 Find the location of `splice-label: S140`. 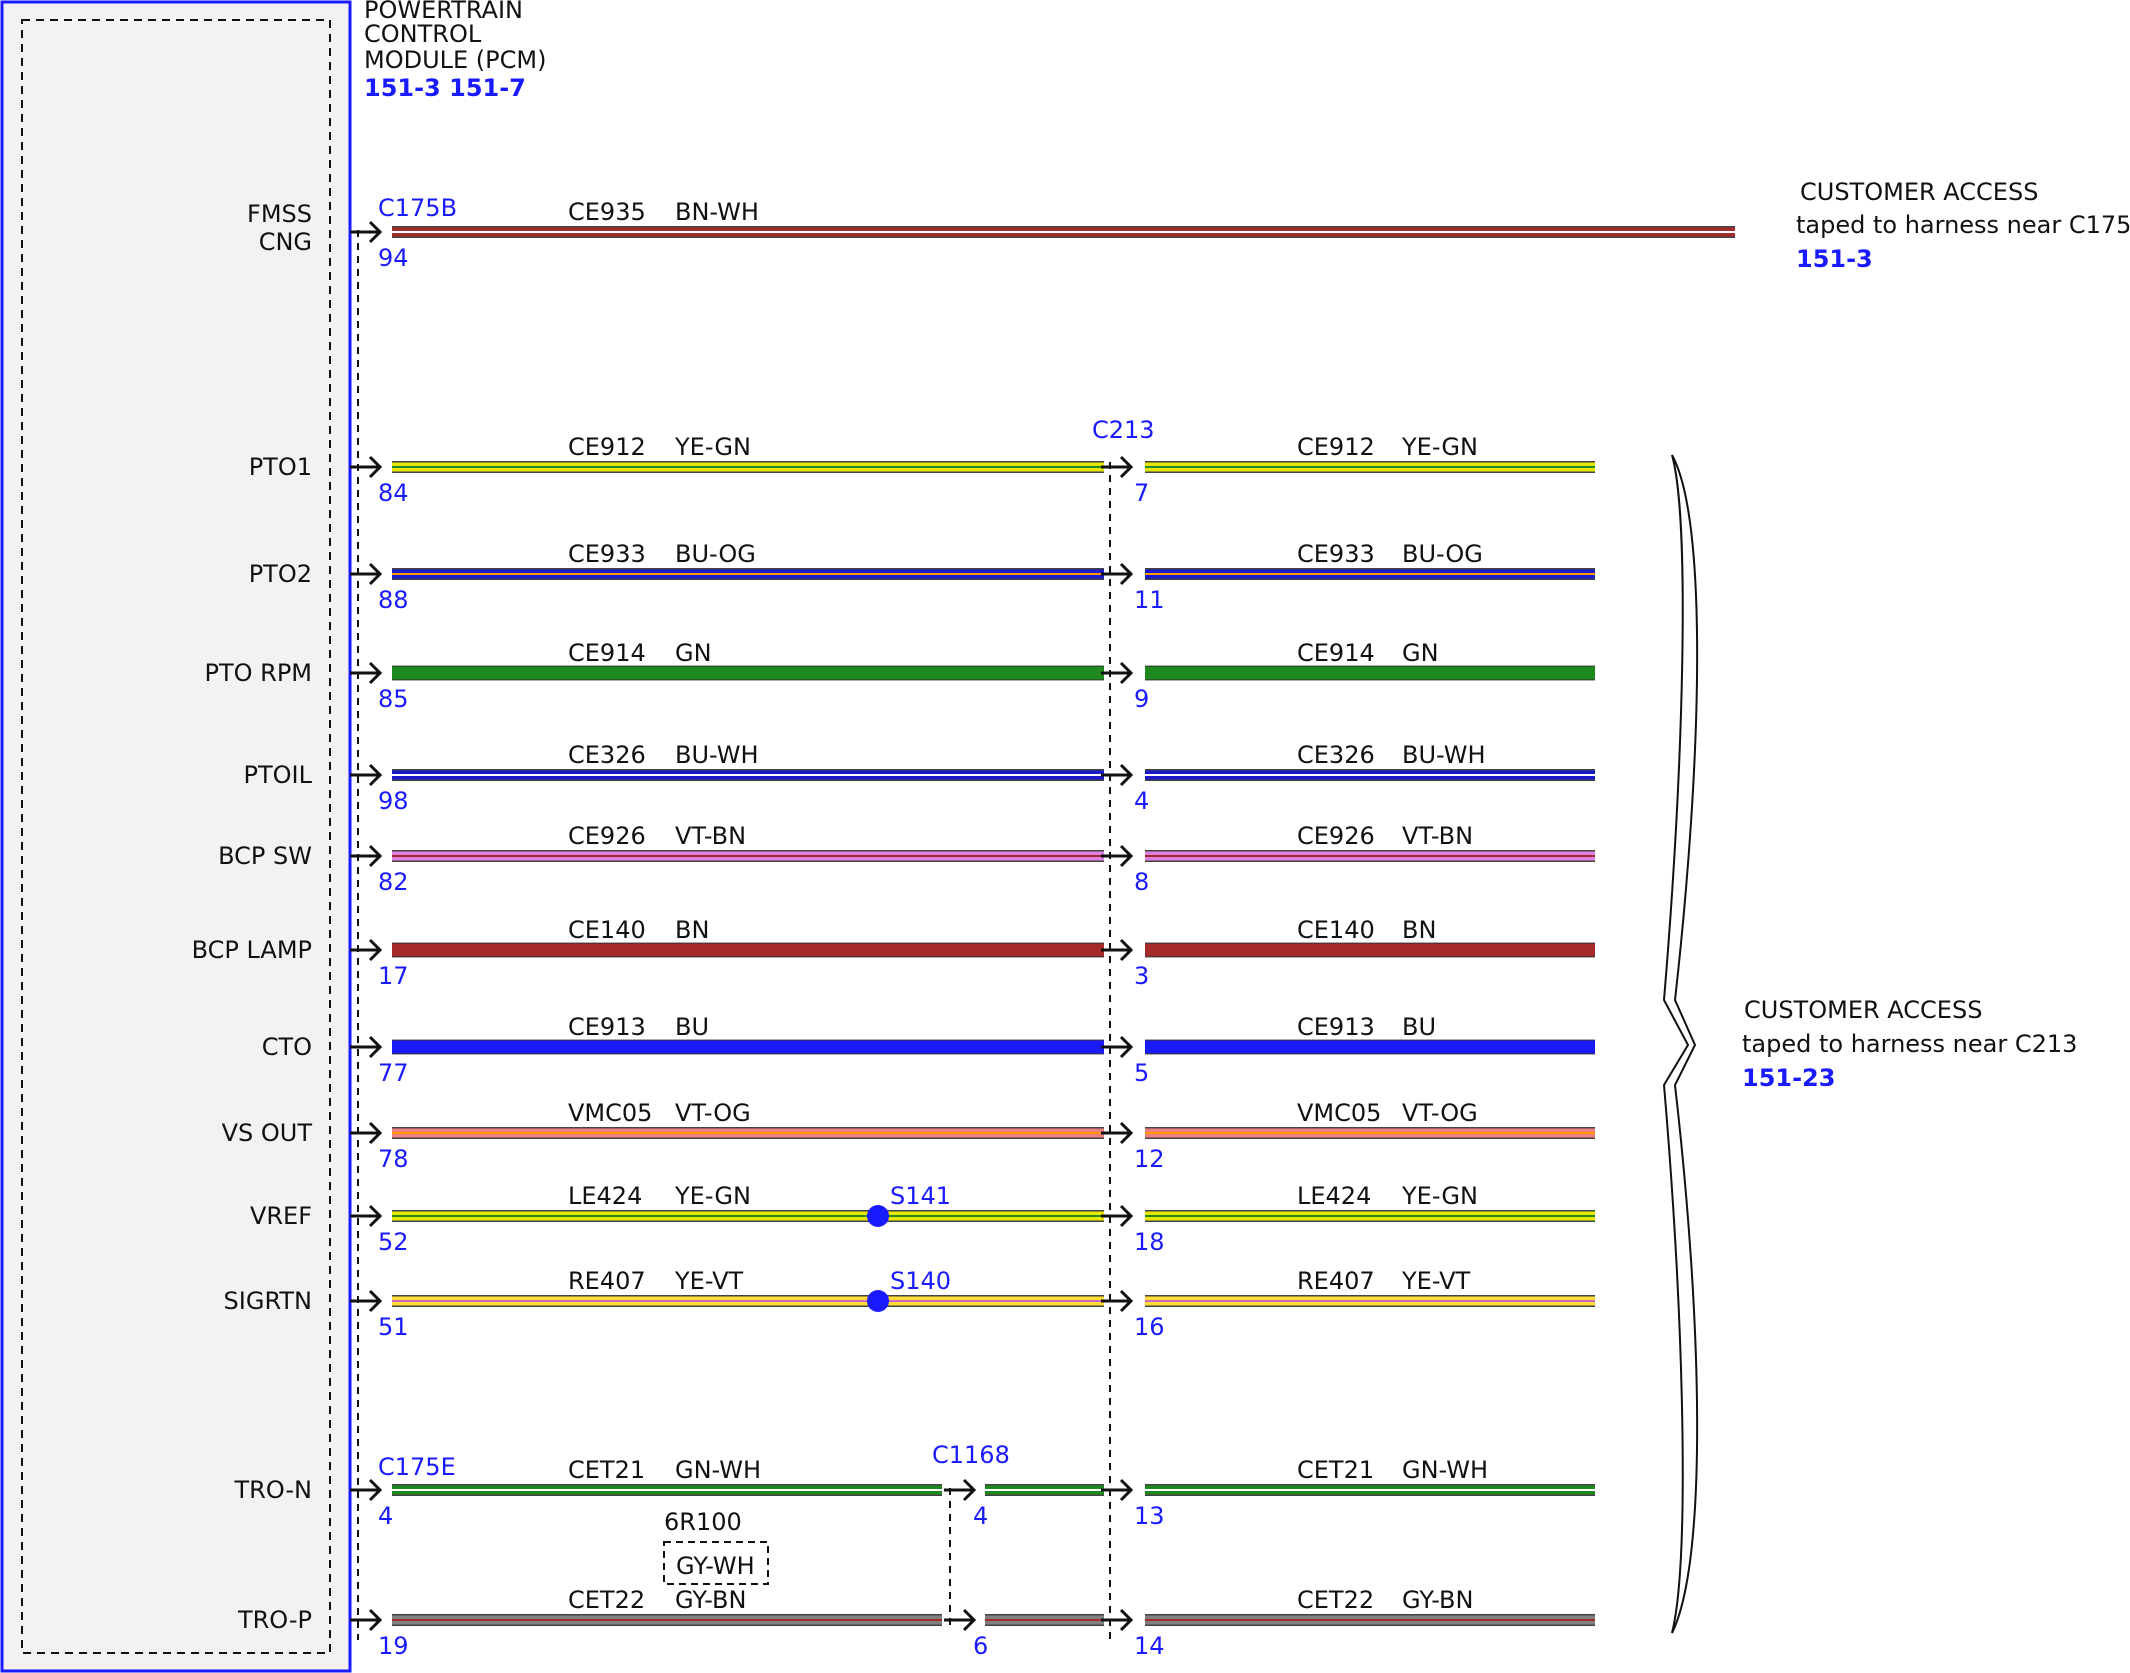

splice-label: S140 is located at coordinates (920, 1281).